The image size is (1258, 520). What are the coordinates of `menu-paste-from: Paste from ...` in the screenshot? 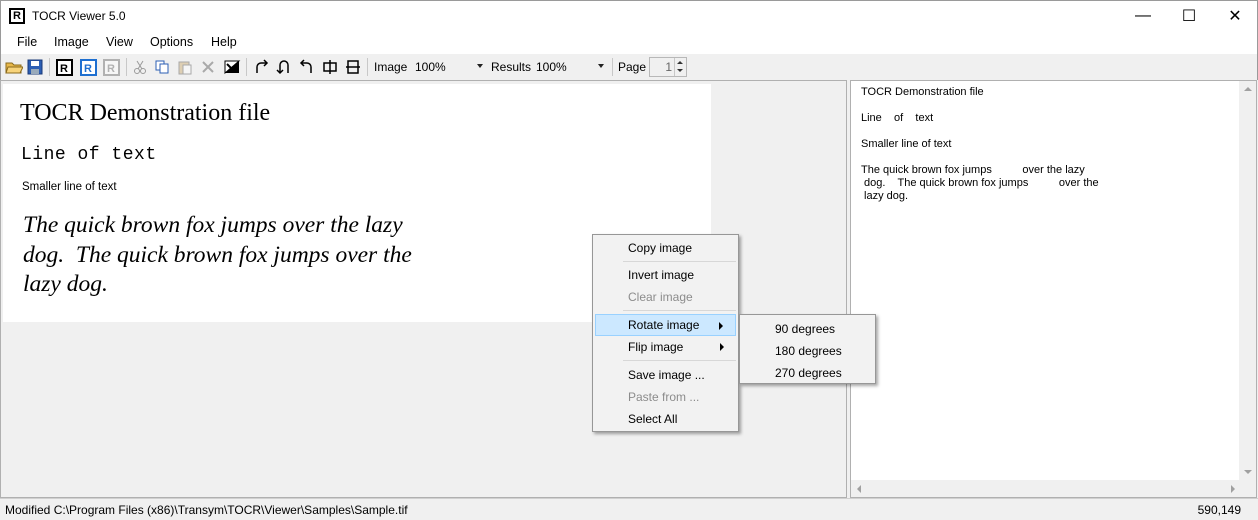 It's located at (665, 397).